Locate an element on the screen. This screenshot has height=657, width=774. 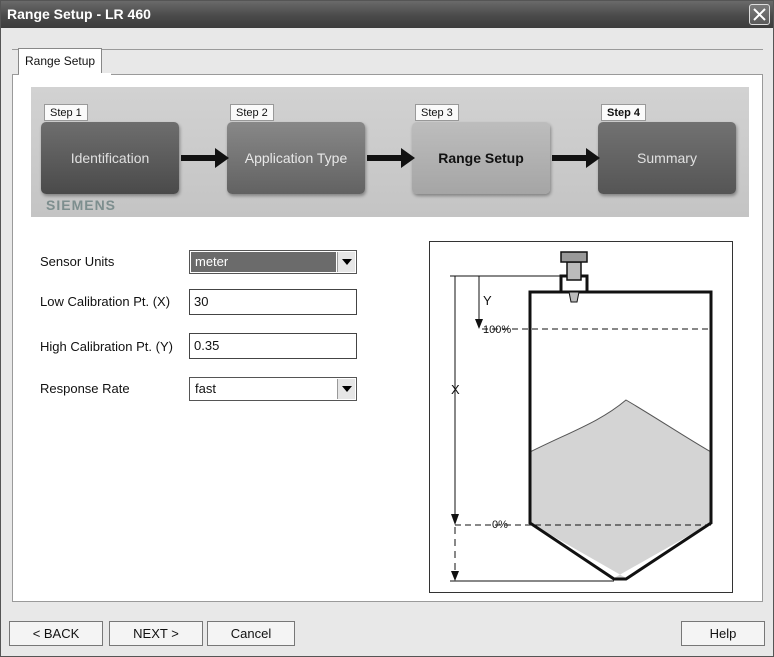
level-0-label: 0% is located at coordinates (500, 525).